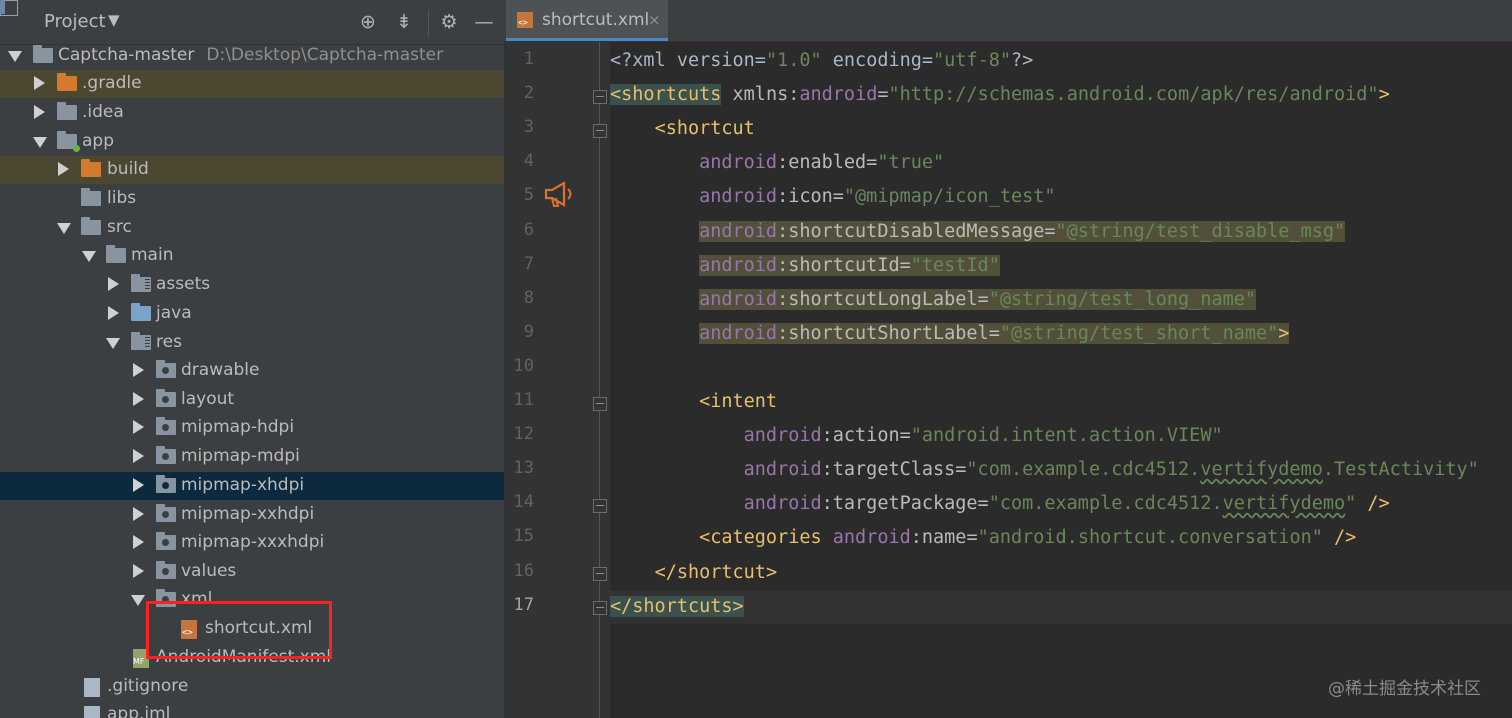 The width and height of the screenshot is (1512, 718). What do you see at coordinates (955, 265) in the screenshot?
I see `code-token: "testId"` at bounding box center [955, 265].